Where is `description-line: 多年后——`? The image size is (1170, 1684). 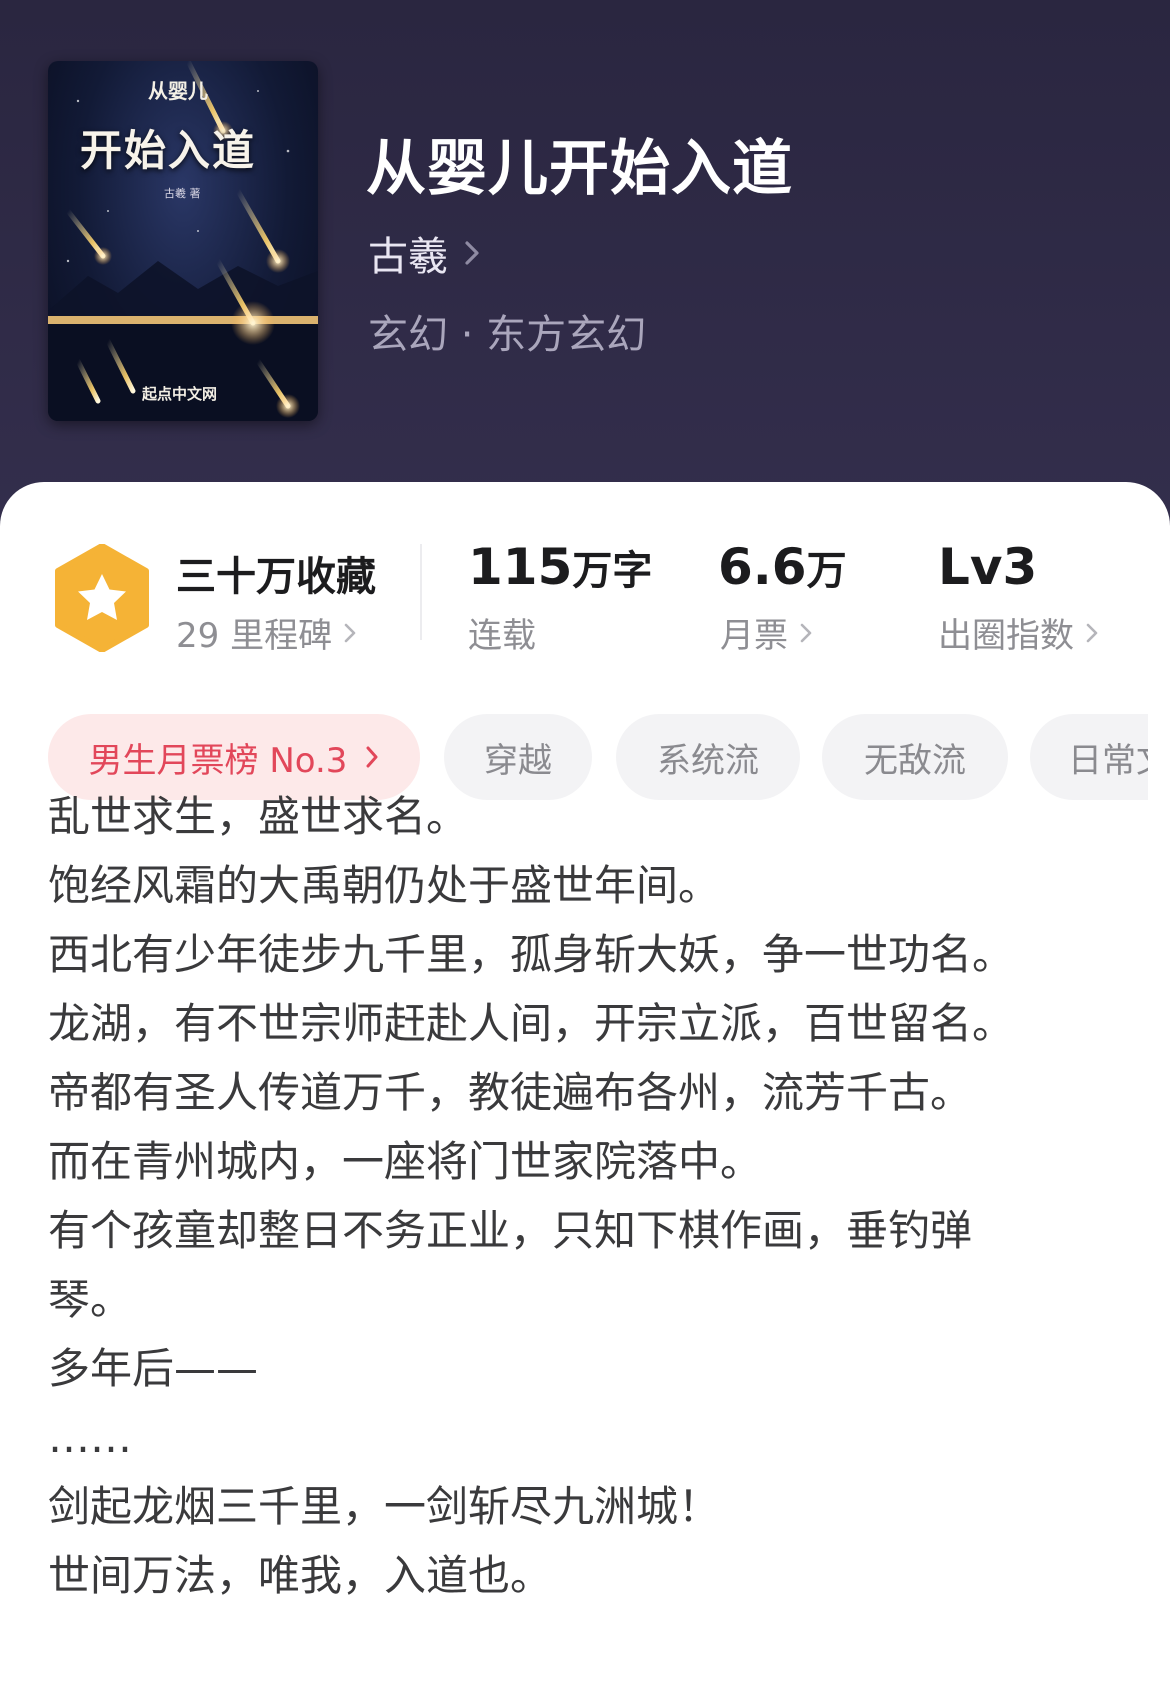
description-line: 多年后—— is located at coordinates (153, 1368).